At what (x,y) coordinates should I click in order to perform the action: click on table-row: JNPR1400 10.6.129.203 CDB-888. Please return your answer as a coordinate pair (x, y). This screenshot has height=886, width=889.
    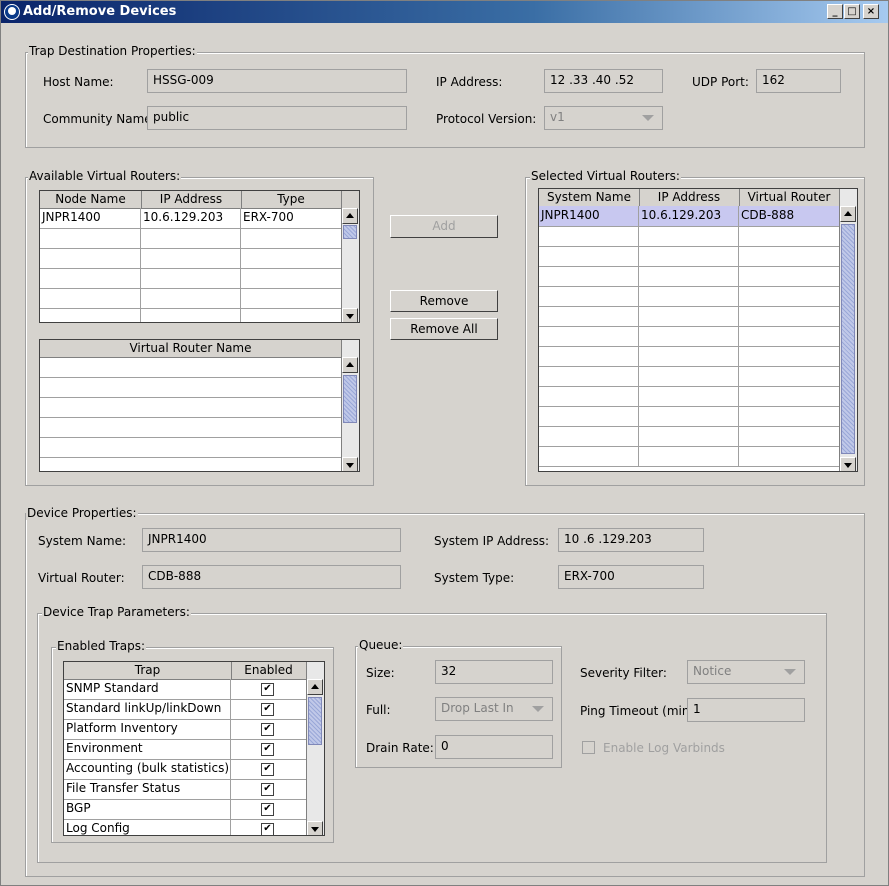
    Looking at the image, I should click on (690, 216).